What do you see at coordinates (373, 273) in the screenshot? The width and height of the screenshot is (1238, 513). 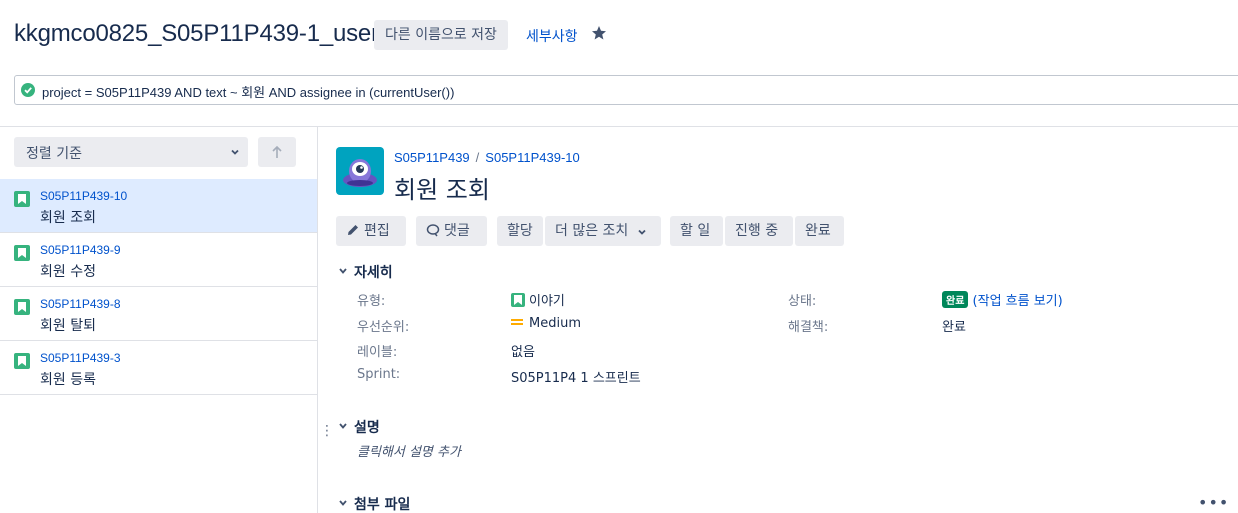 I see `details-heading: 자세히` at bounding box center [373, 273].